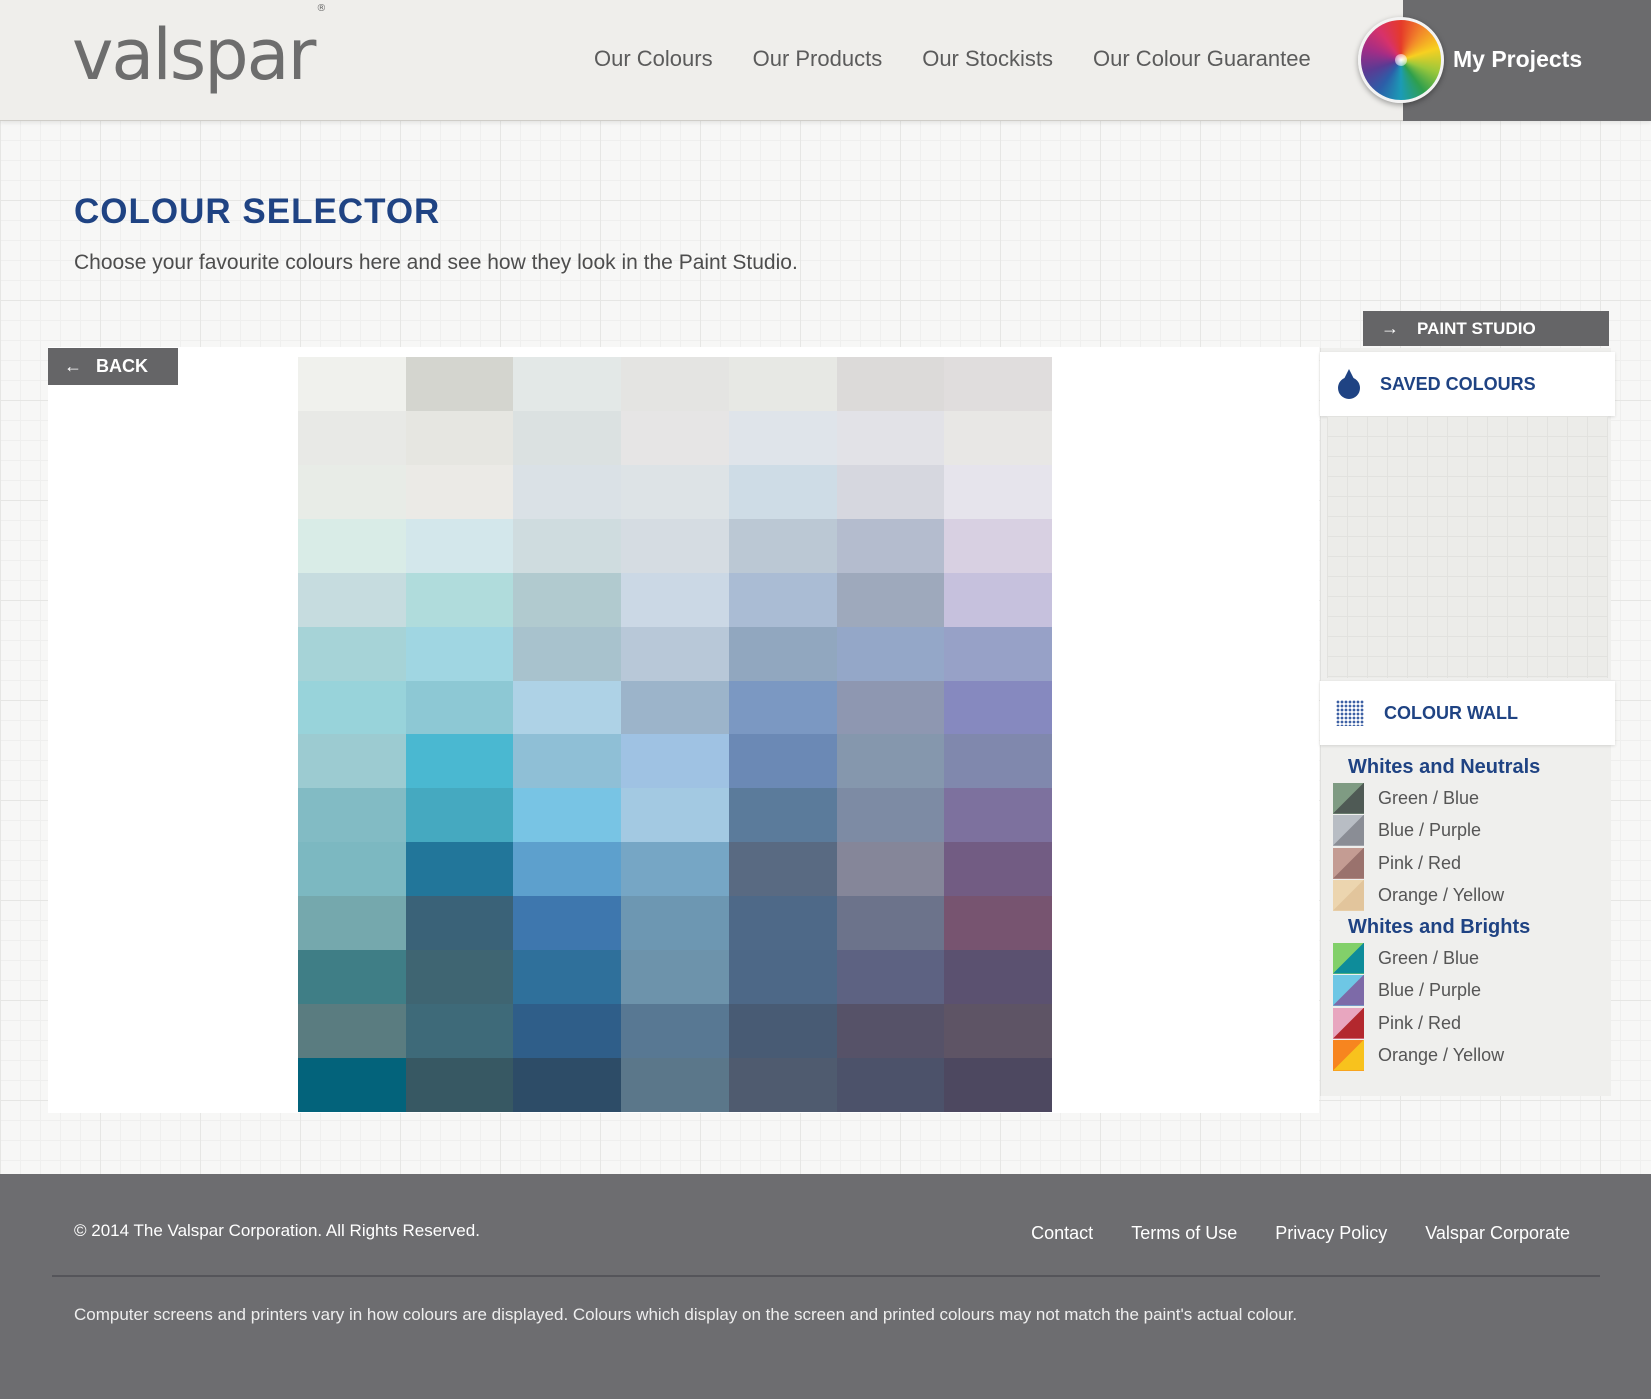 The width and height of the screenshot is (1651, 1399). I want to click on valspar-logo: valspar®, so click(199, 49).